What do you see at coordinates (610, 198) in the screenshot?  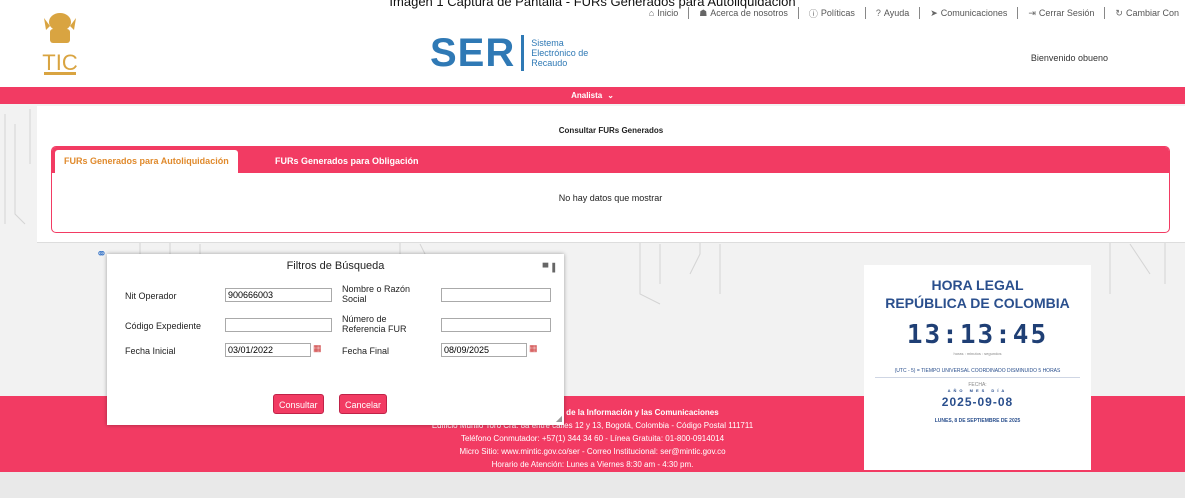 I see `empty-message: No hay datos que mostrar` at bounding box center [610, 198].